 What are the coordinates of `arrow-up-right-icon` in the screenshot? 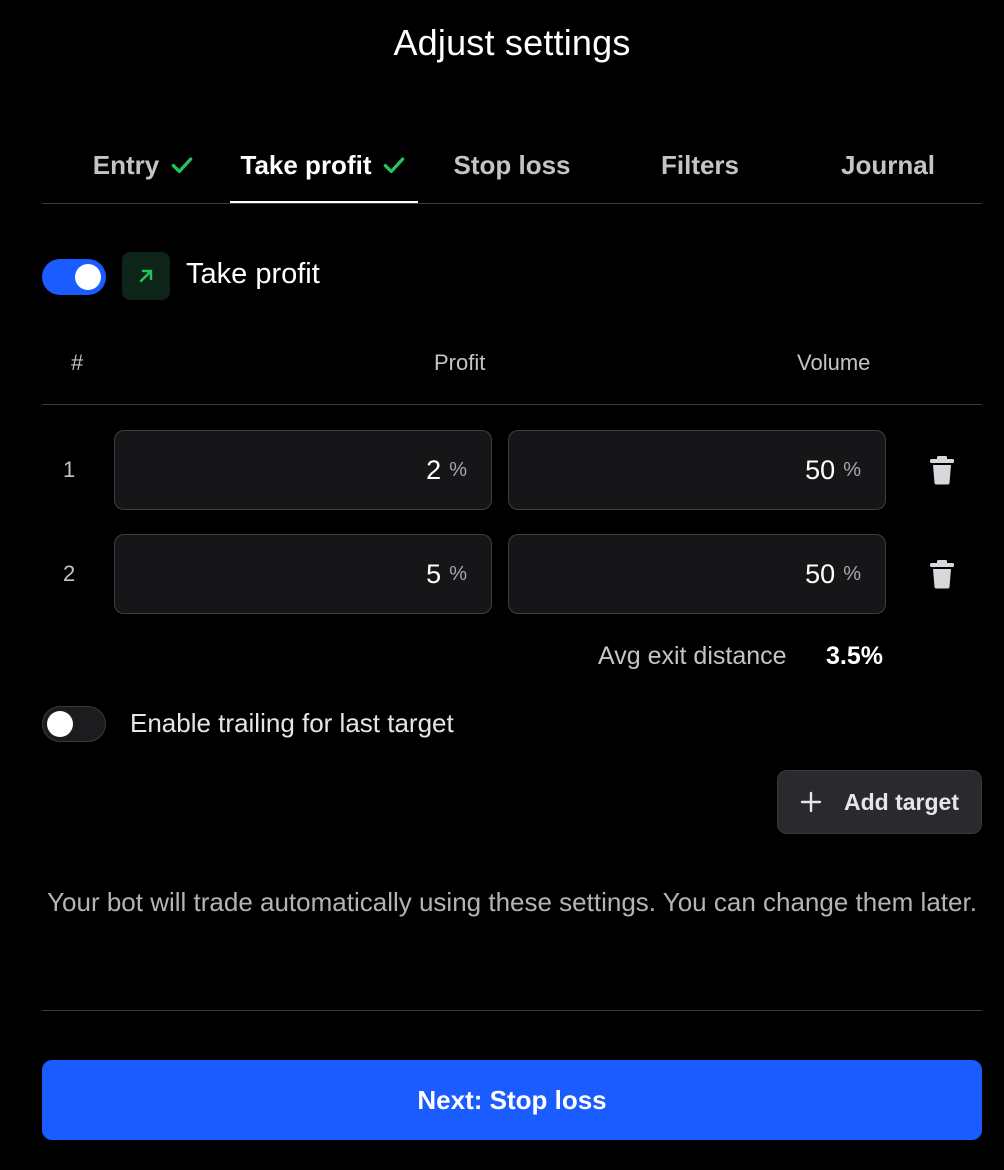 It's located at (146, 276).